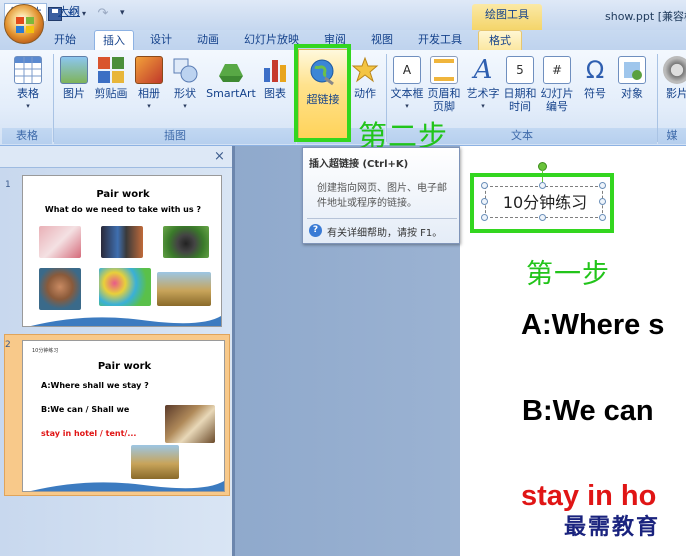  What do you see at coordinates (149, 106) in the screenshot?
I see `album-dropdown-icon: ▾` at bounding box center [149, 106].